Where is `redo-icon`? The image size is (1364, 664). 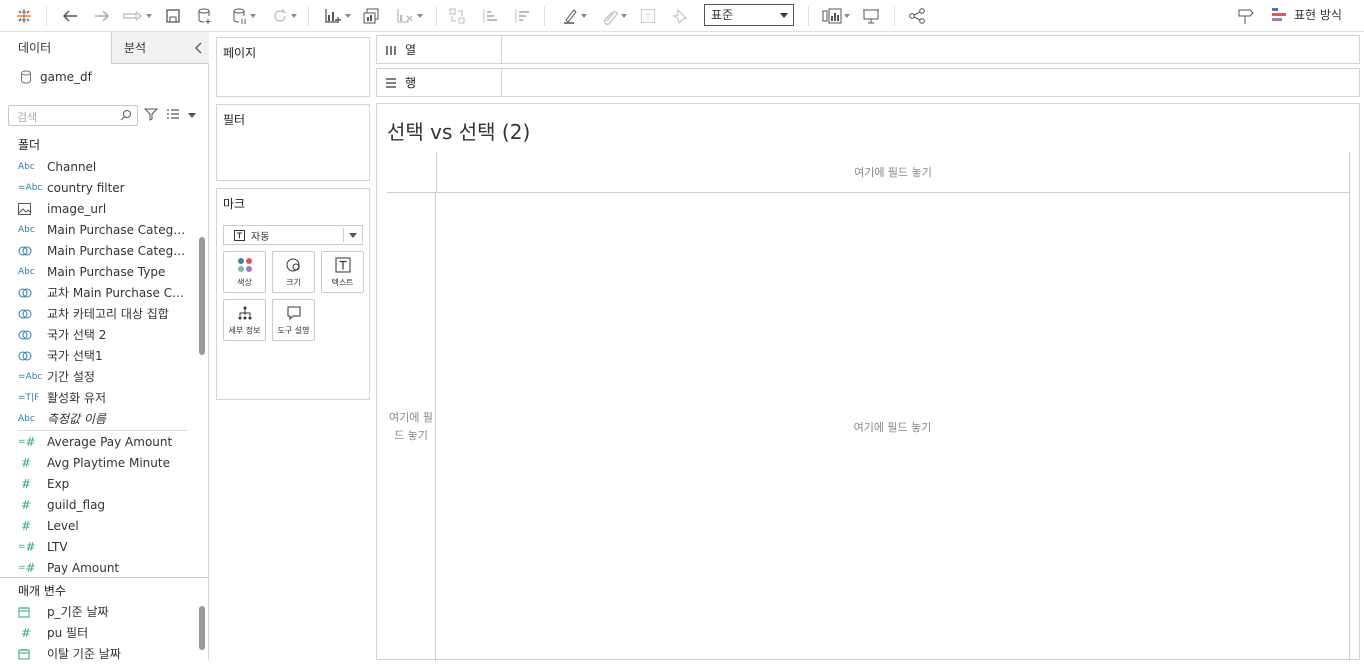 redo-icon is located at coordinates (102, 16).